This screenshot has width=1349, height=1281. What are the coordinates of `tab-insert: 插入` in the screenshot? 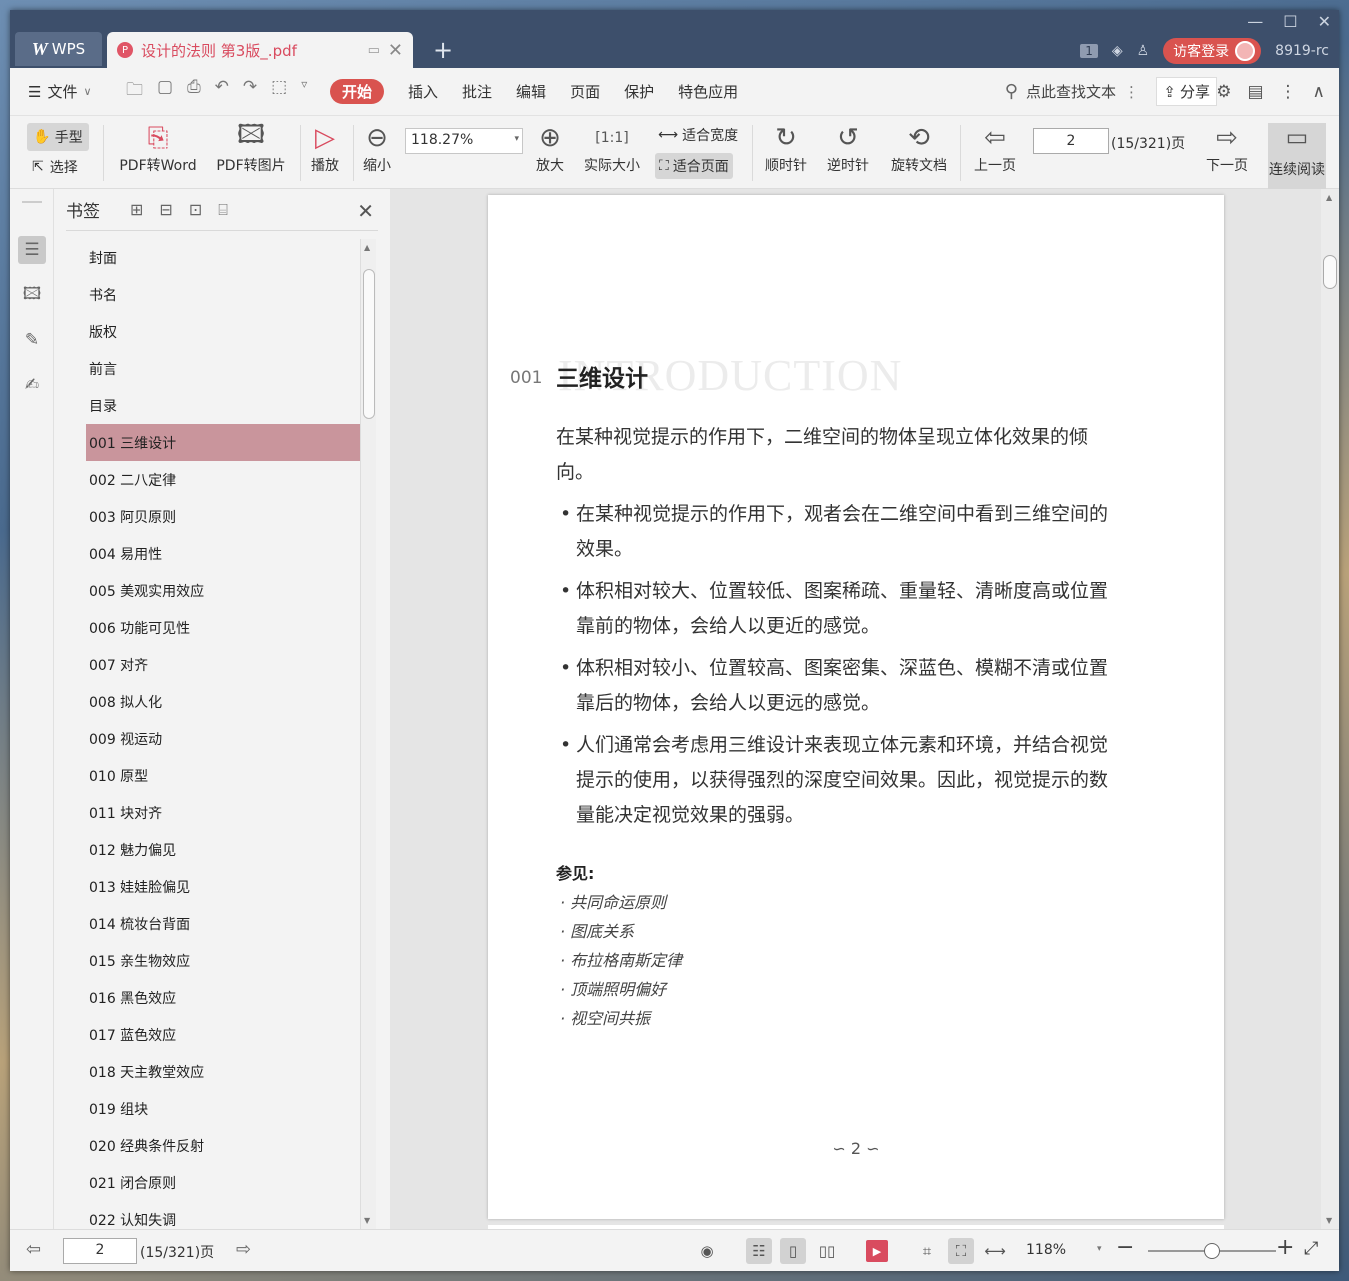 It's located at (423, 91).